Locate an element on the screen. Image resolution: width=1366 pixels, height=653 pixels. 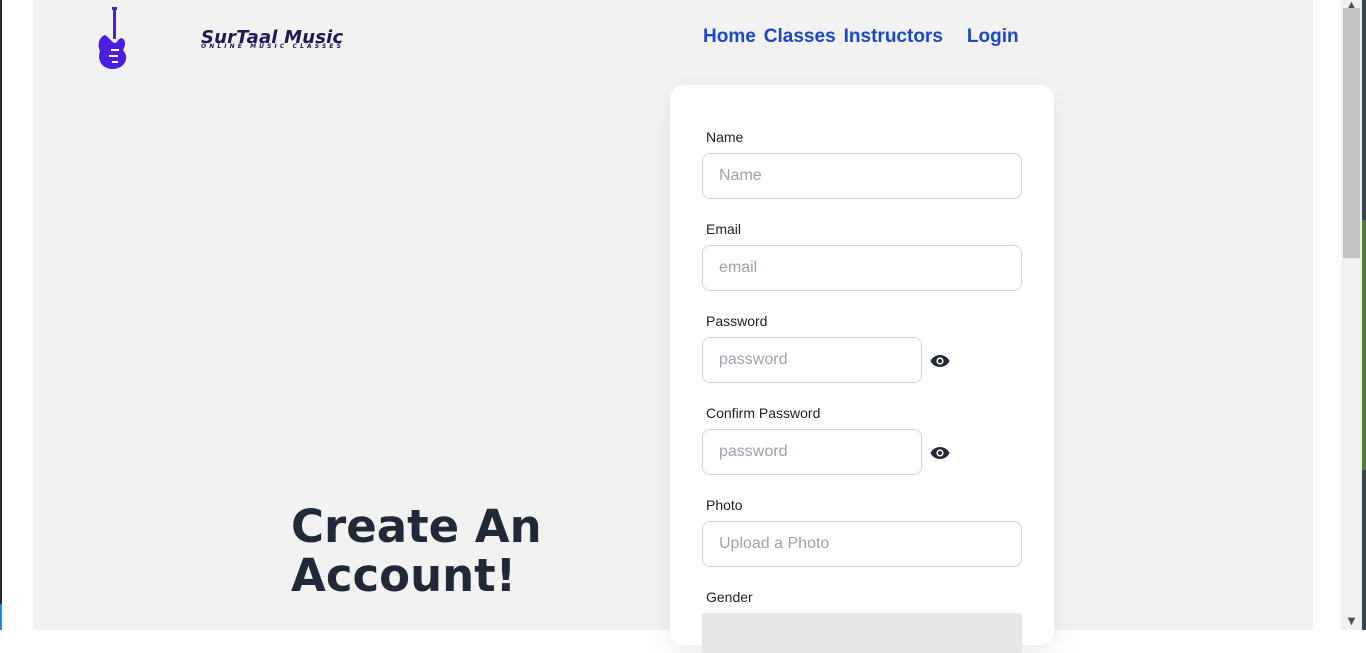
page-title: Create An Account! is located at coordinates (416, 551).